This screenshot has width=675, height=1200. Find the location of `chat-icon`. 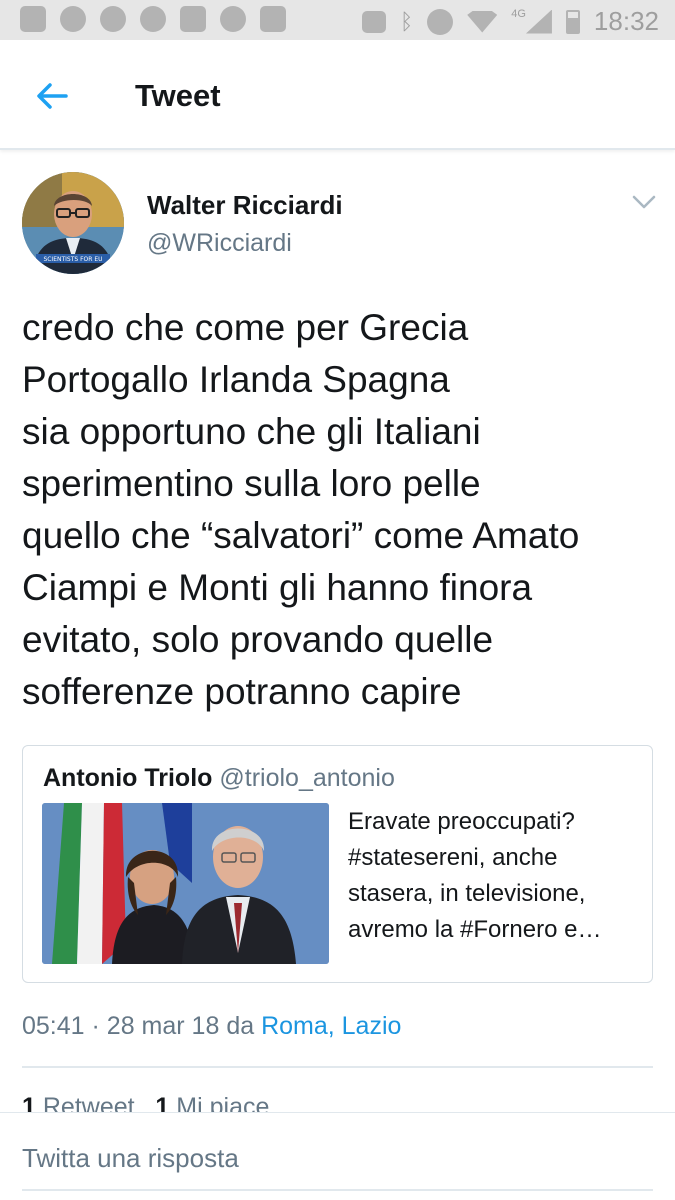

chat-icon is located at coordinates (33, 19).